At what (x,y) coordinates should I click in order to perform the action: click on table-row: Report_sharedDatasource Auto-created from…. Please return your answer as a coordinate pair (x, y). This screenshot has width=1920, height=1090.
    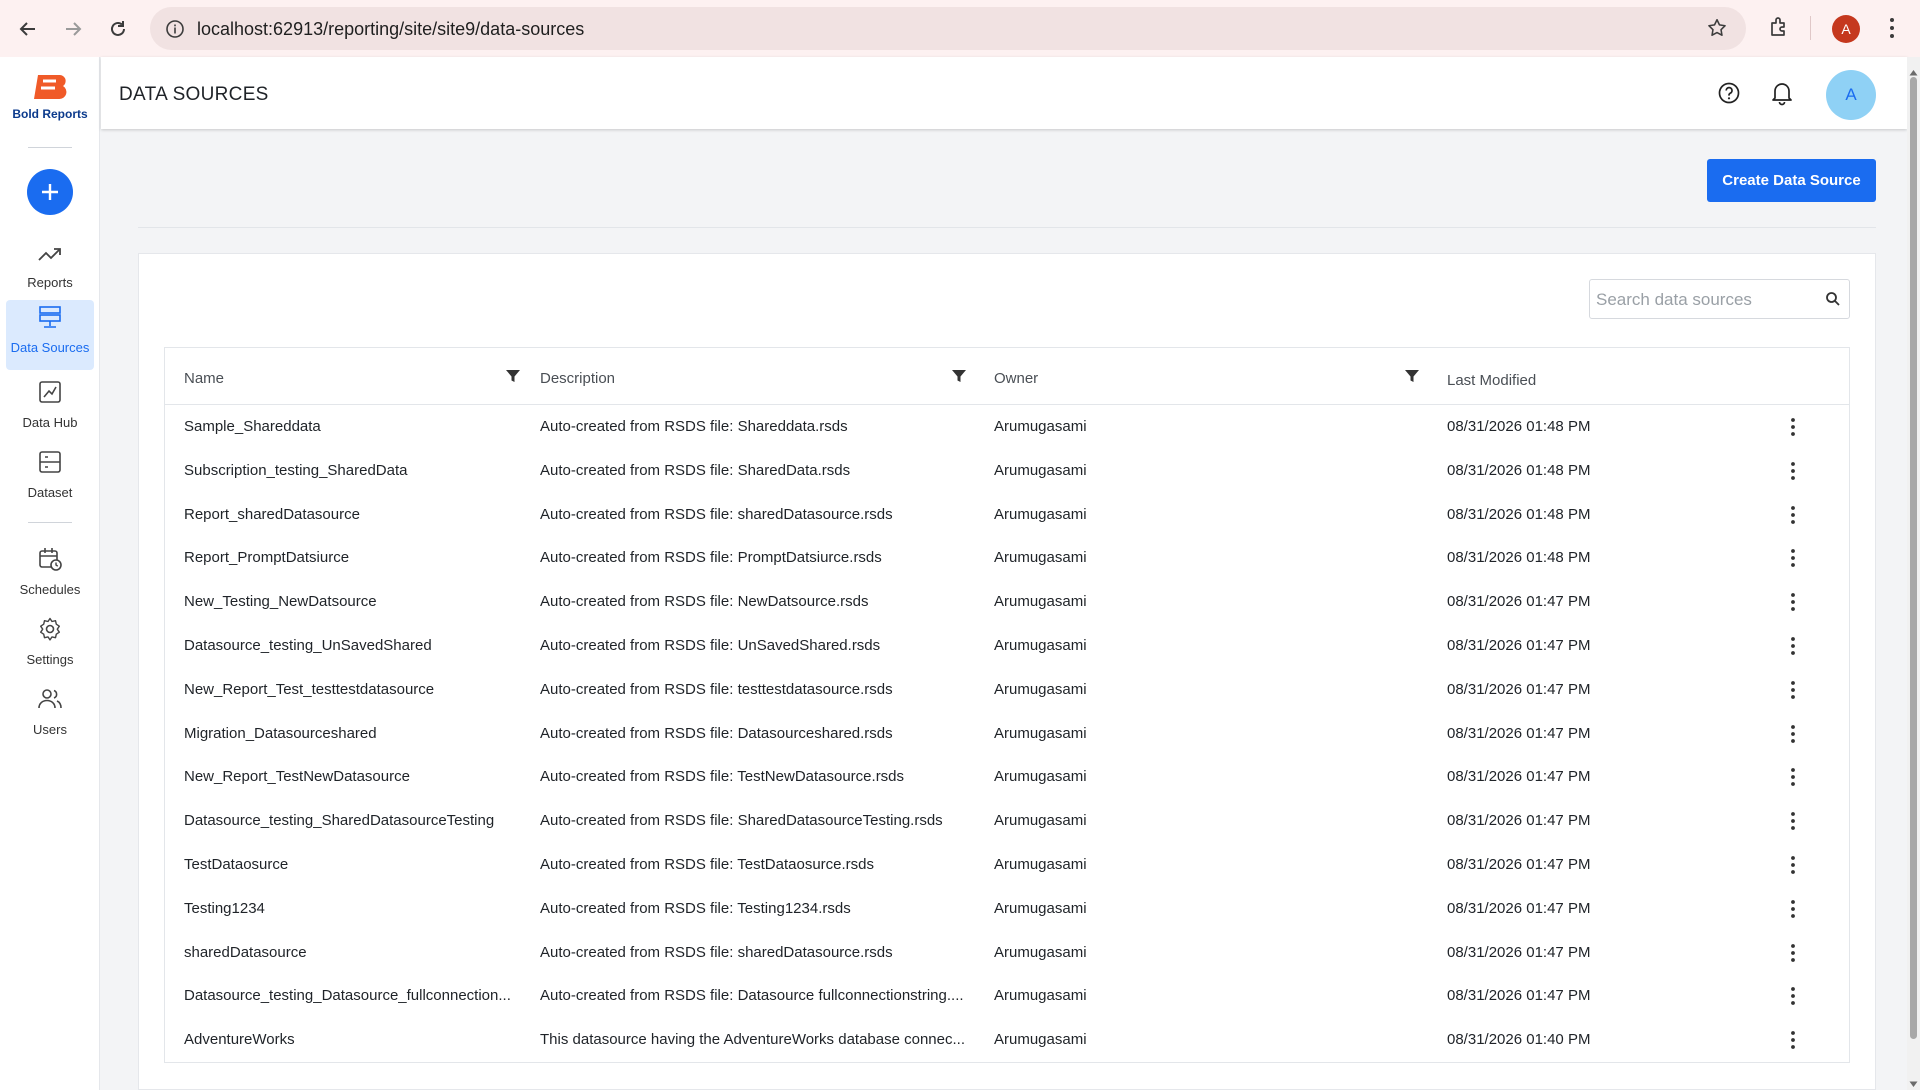
    Looking at the image, I should click on (1007, 515).